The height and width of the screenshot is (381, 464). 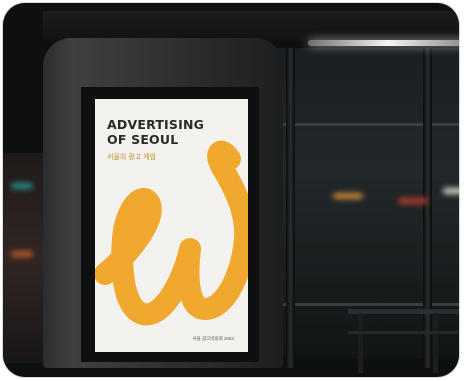 I want to click on poster-title: ADVERTISING OF SEOUL, so click(x=155, y=132).